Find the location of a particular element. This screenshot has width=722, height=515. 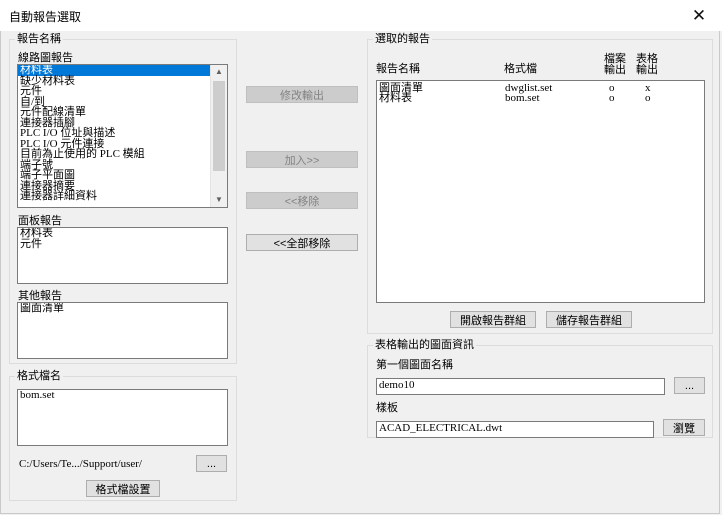

file-output-cell: o is located at coordinates (612, 98).